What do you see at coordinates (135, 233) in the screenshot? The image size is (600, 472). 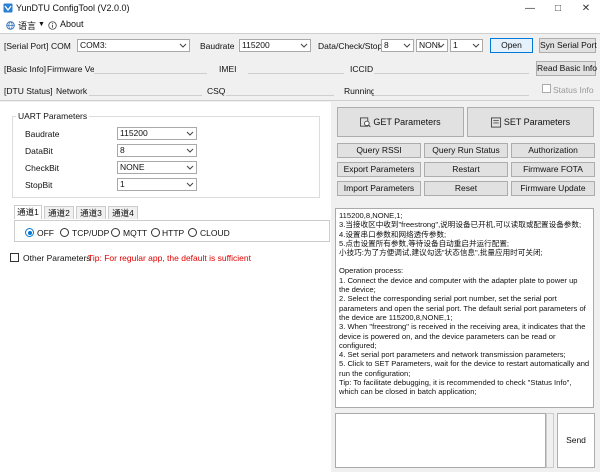 I see `mode-mqtt-label: MQTT` at bounding box center [135, 233].